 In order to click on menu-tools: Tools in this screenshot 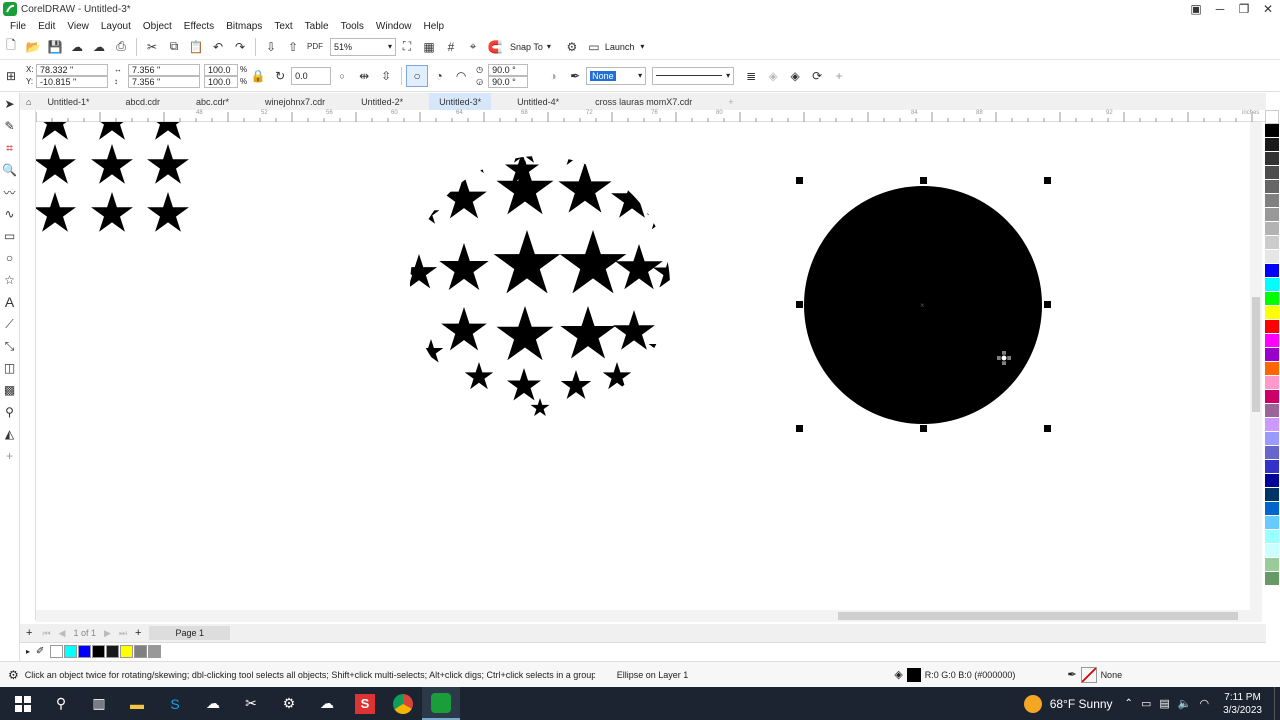, I will do `click(352, 26)`.